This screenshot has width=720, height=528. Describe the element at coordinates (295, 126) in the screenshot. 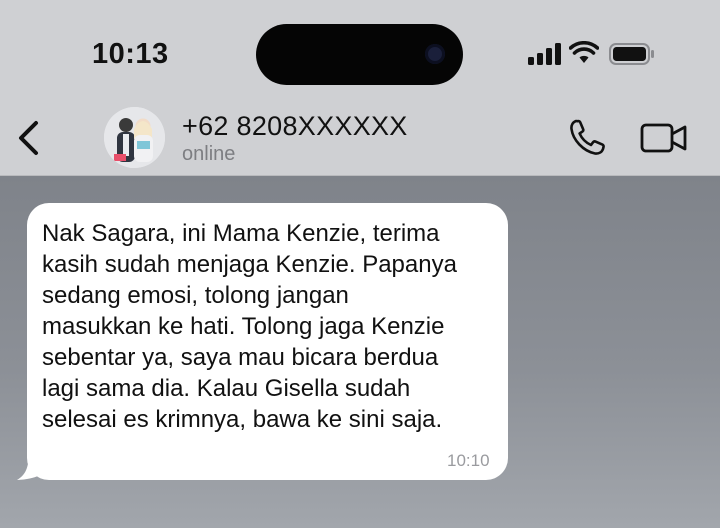

I see `contact-name: +62 8208XXXXXX` at that location.